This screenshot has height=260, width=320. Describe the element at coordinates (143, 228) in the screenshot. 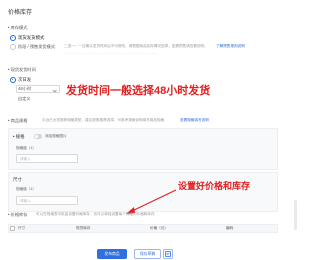

I see `price-table-header` at that location.